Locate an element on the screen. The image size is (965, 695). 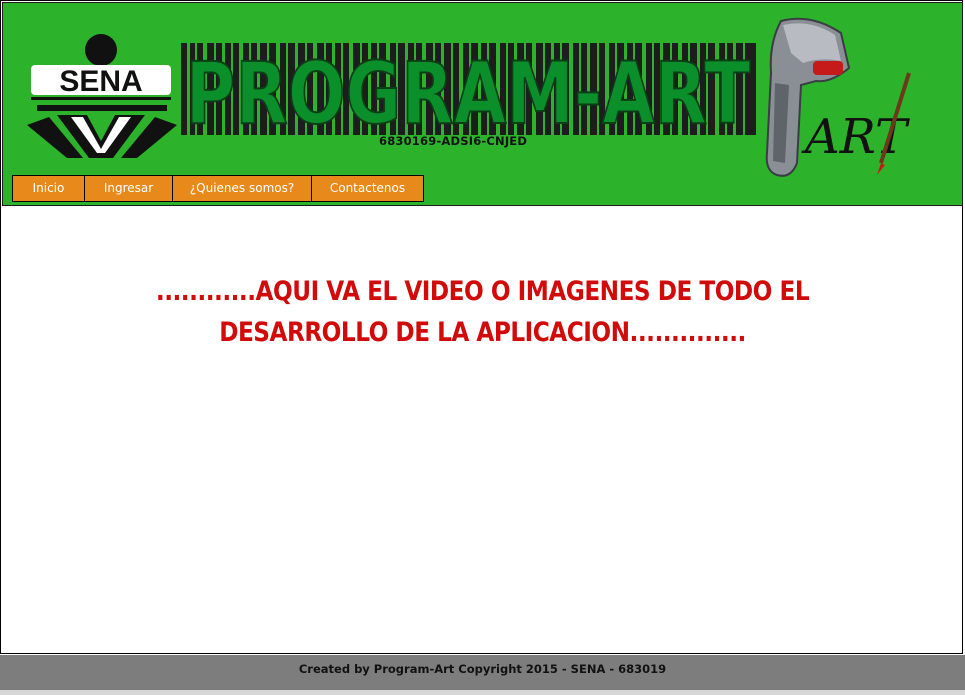
program-art-banner: PROGRAM-ART is located at coordinates (468, 93).